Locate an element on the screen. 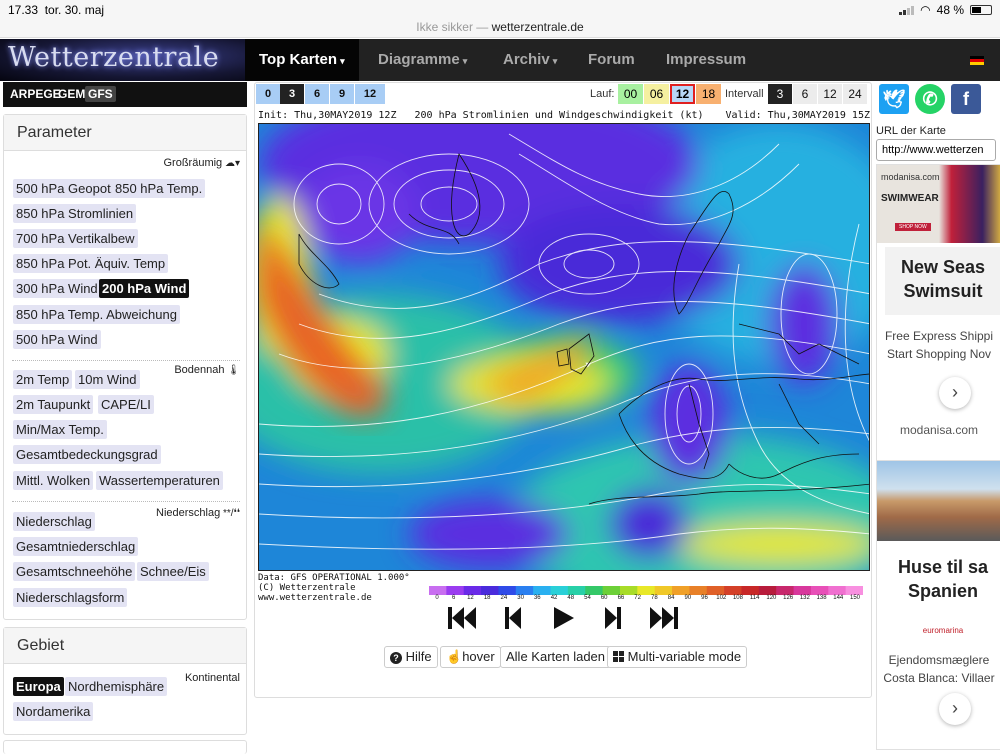  model-gem: GEM is located at coordinates (71, 94).